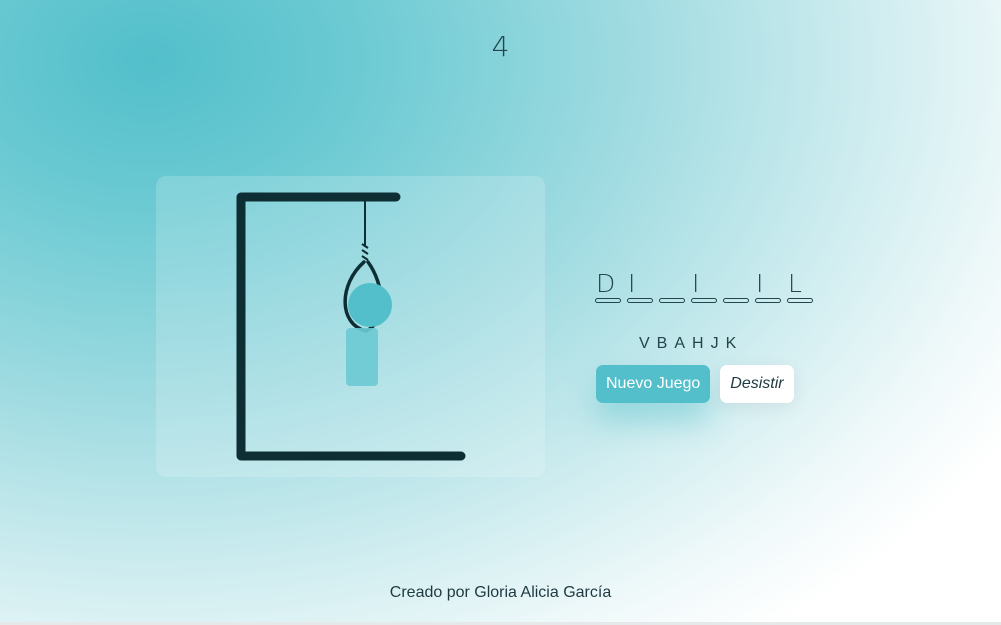  What do you see at coordinates (731, 343) in the screenshot?
I see `used-letter: K` at bounding box center [731, 343].